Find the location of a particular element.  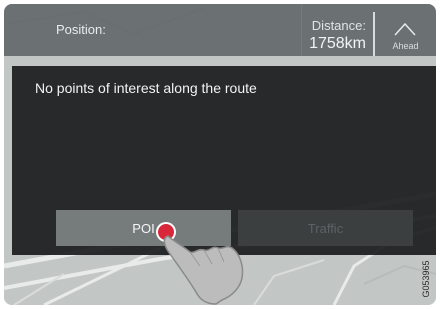

figure-reference: G053965 is located at coordinates (424, 278).